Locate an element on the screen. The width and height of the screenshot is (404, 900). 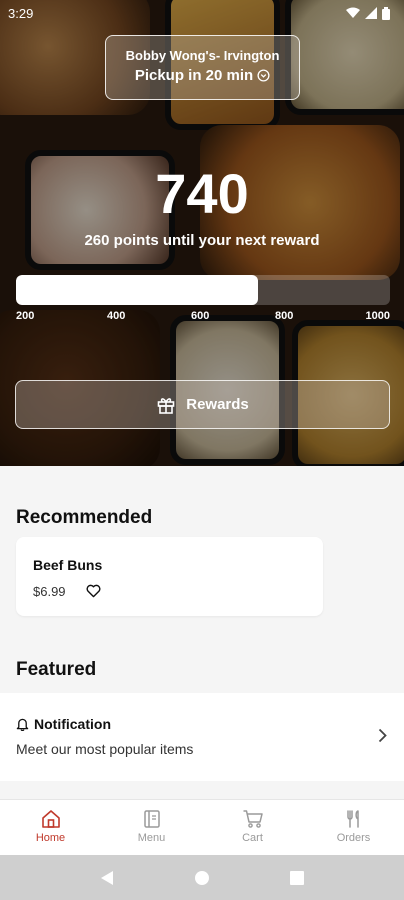
points-balance: 740 is located at coordinates (202, 193).